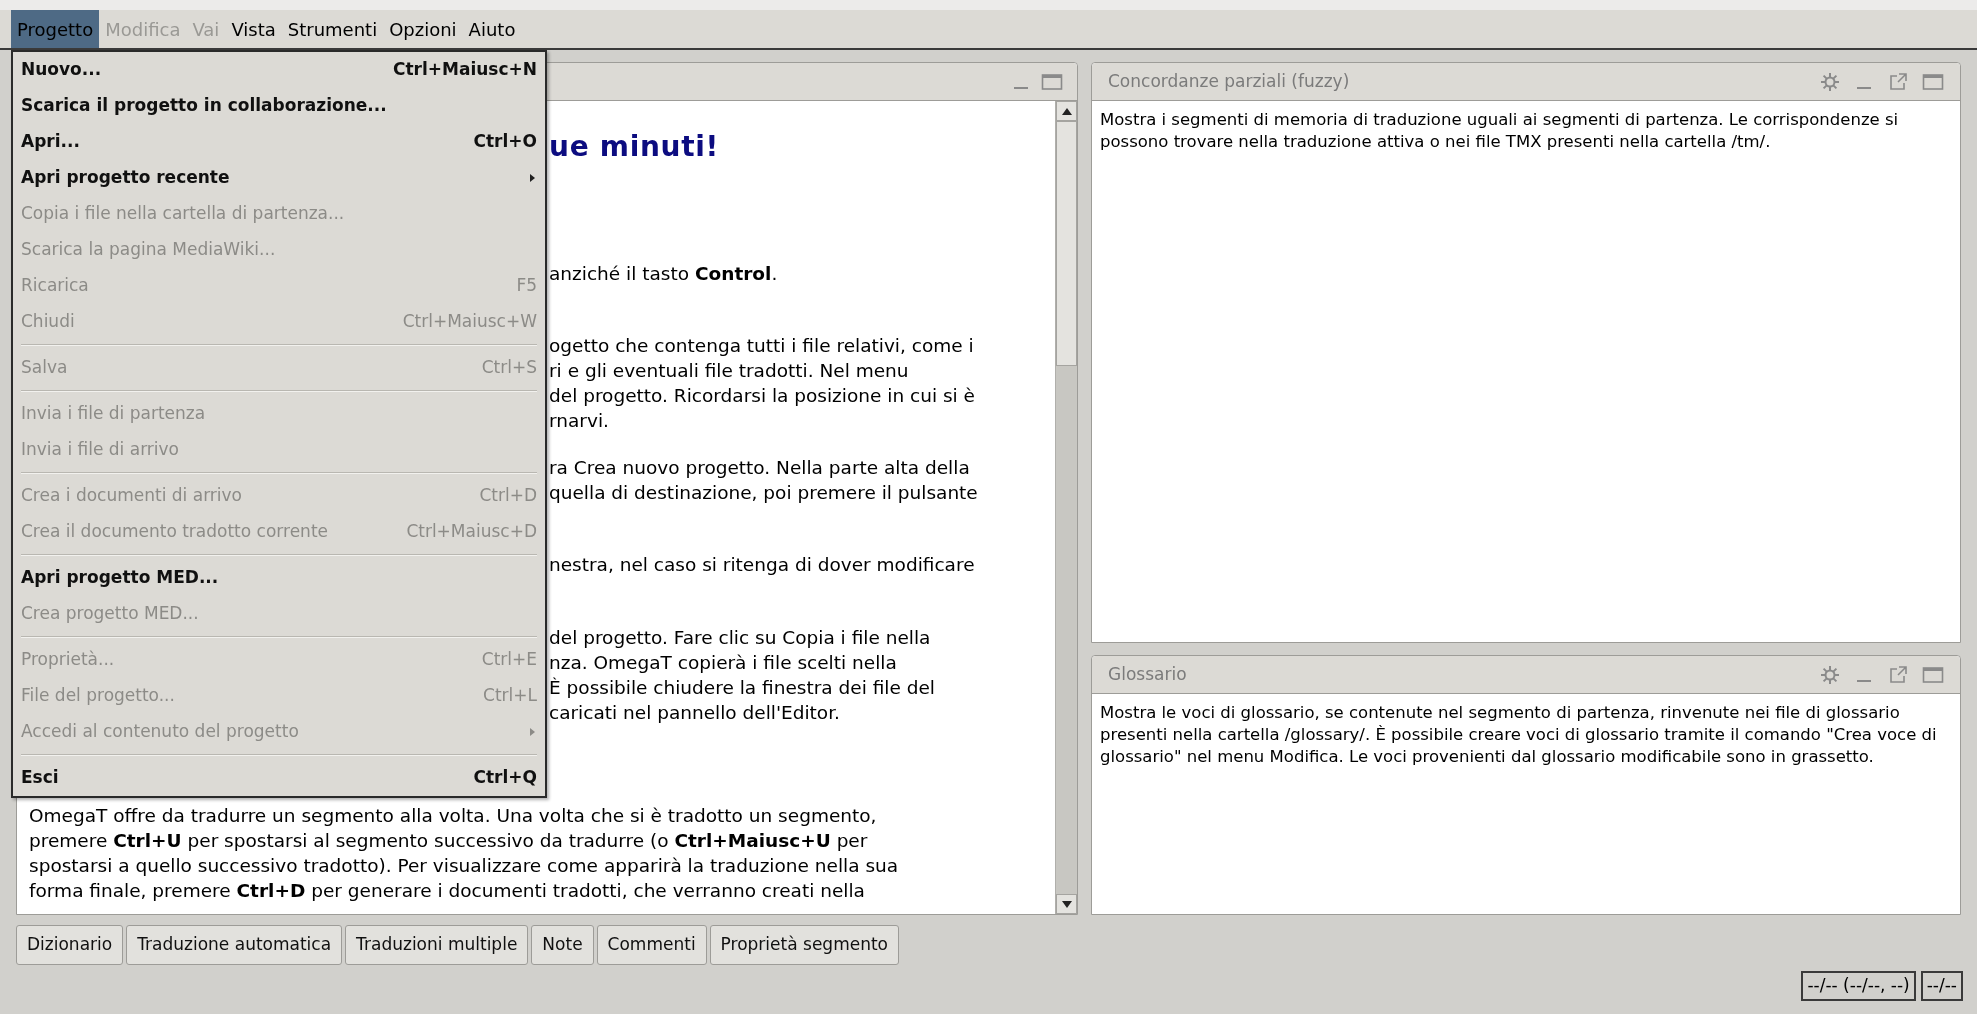 The height and width of the screenshot is (1014, 1977). What do you see at coordinates (1858, 986) in the screenshot?
I see `status-field: --/-- (--/--, --)` at bounding box center [1858, 986].